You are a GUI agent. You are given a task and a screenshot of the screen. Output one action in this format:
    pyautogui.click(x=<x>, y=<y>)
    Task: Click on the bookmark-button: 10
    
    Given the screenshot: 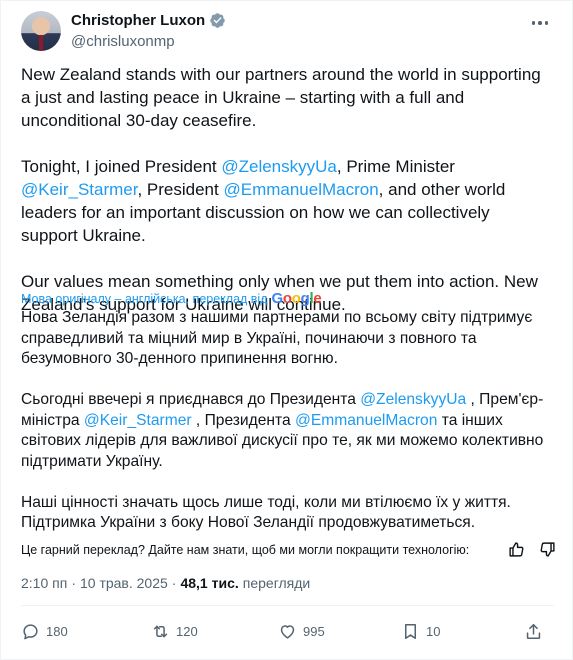 What is the action you would take?
    pyautogui.click(x=420, y=631)
    